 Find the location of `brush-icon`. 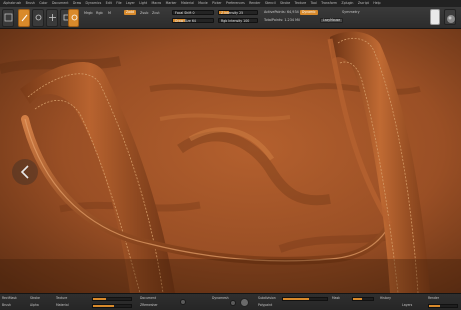

brush-icon is located at coordinates (38, 17).